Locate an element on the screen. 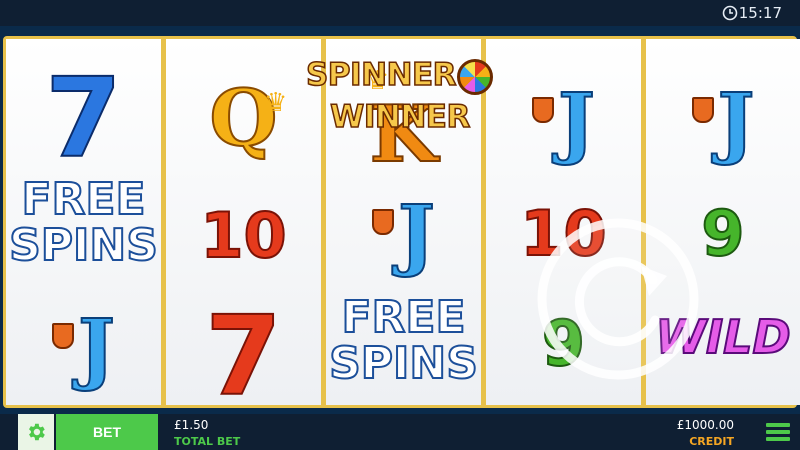 The image size is (800, 450). clock-icon is located at coordinates (730, 13).